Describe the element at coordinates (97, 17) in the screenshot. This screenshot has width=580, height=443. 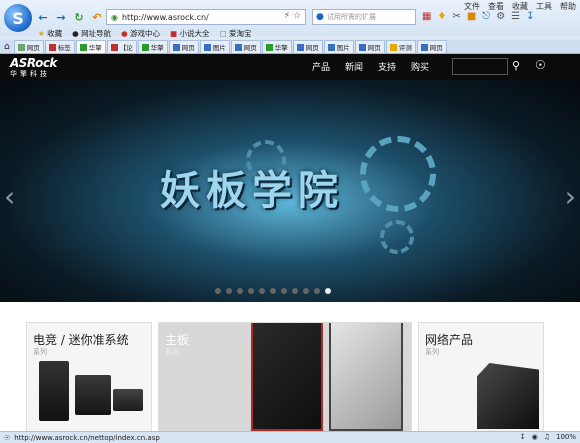
I see `undo-icon: ↶` at that location.